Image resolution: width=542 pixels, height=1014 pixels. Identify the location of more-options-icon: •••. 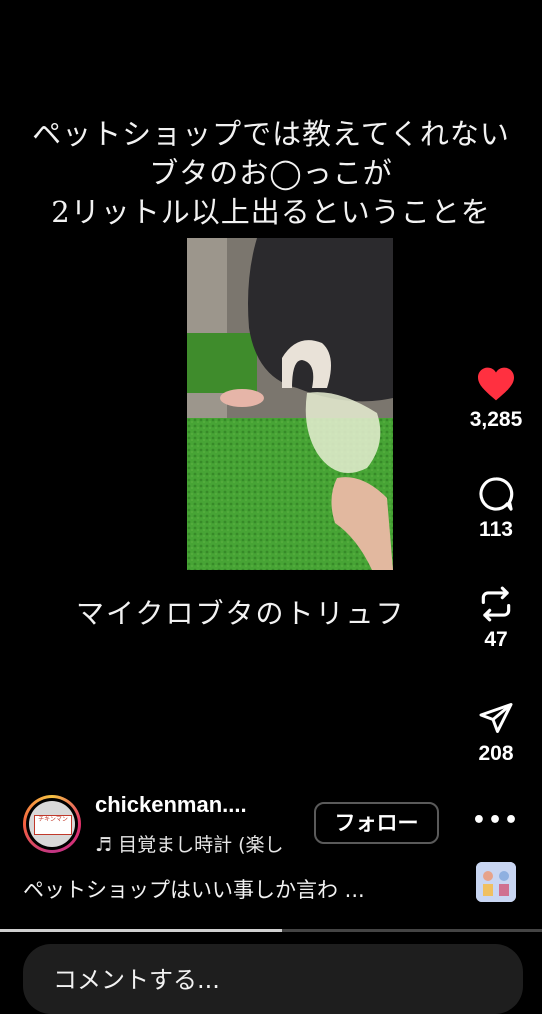
(496, 820).